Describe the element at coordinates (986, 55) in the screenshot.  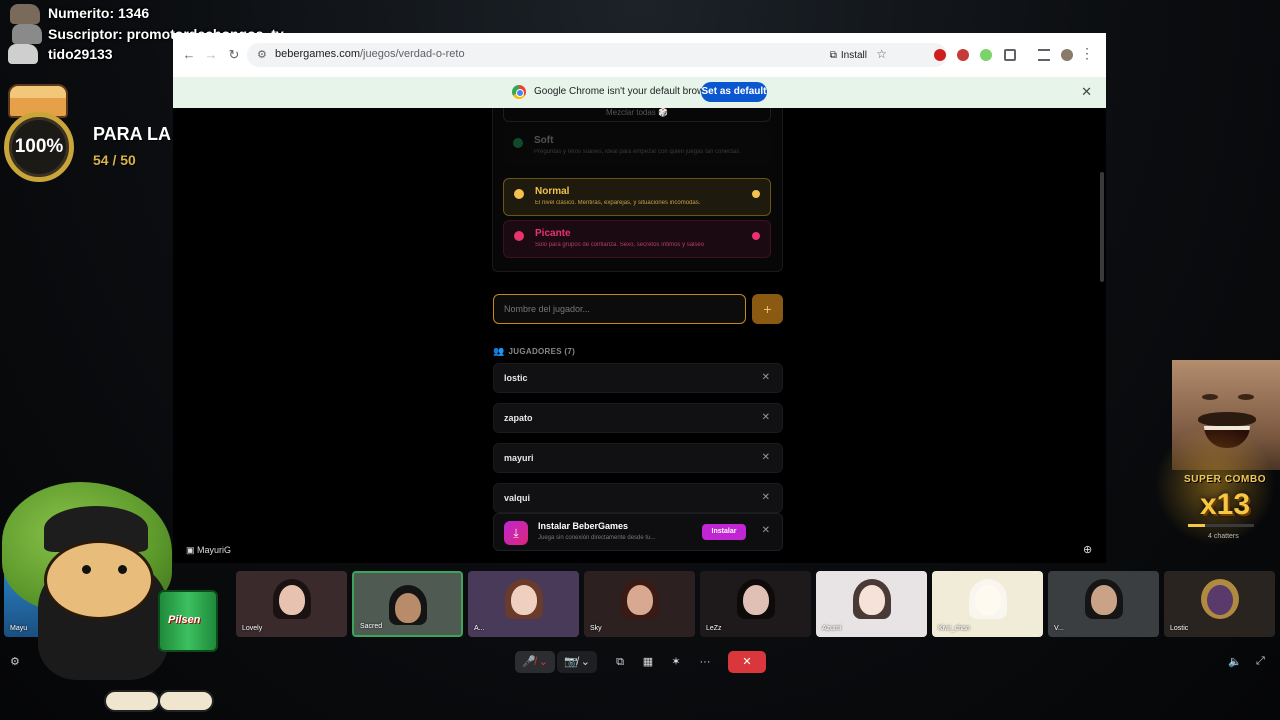
I see `extension-icon-green` at that location.